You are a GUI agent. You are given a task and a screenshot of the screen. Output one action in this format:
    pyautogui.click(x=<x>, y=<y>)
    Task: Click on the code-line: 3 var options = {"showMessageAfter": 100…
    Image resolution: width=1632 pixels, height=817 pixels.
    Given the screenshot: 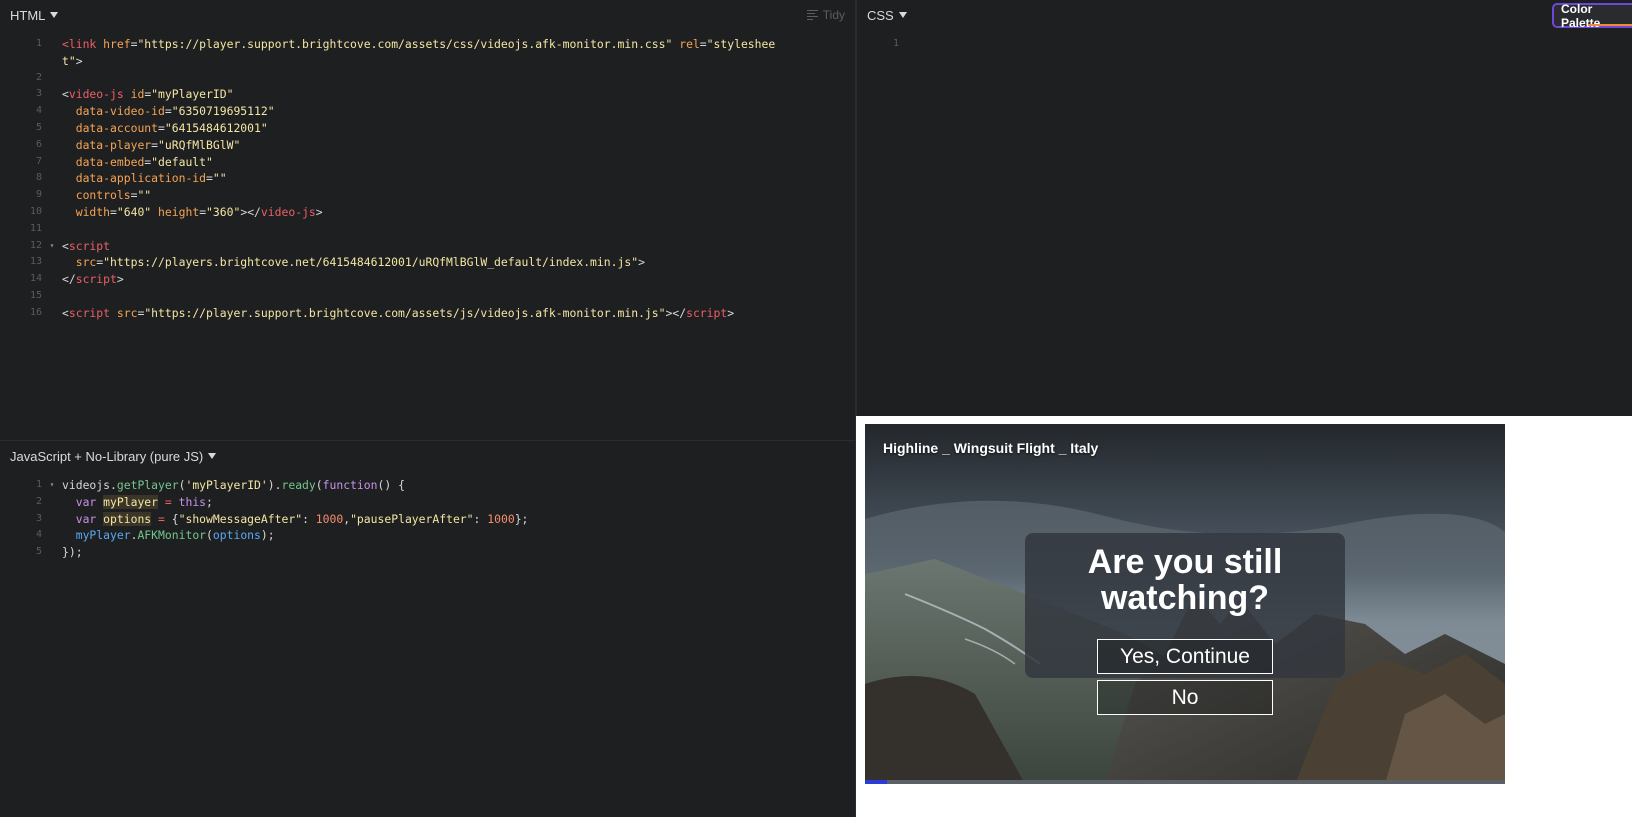 What is the action you would take?
    pyautogui.click(x=427, y=519)
    